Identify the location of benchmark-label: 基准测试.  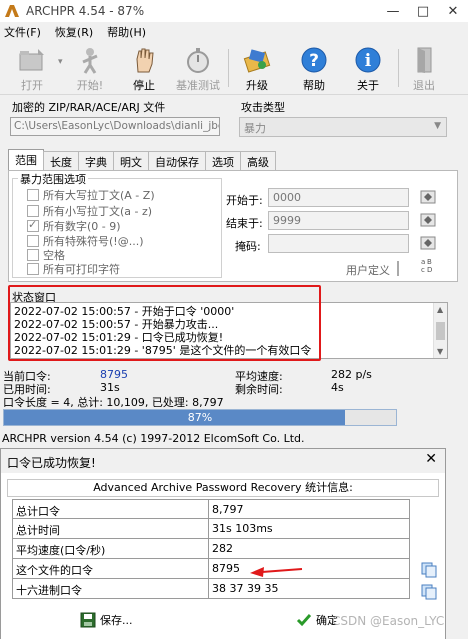
(198, 85).